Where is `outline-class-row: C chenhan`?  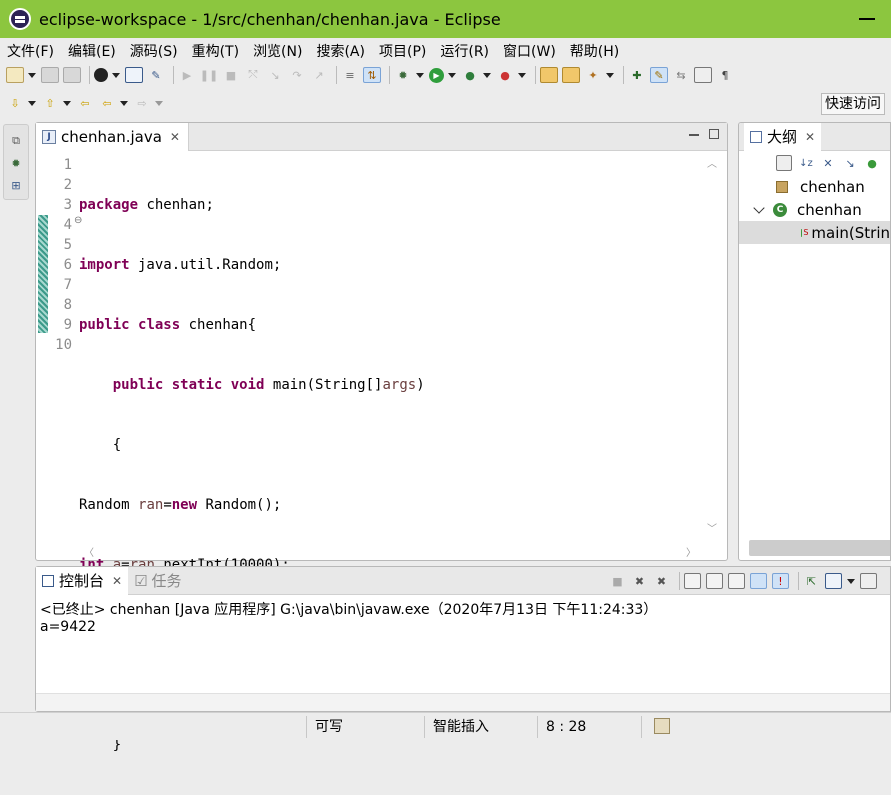 outline-class-row: C chenhan is located at coordinates (814, 209).